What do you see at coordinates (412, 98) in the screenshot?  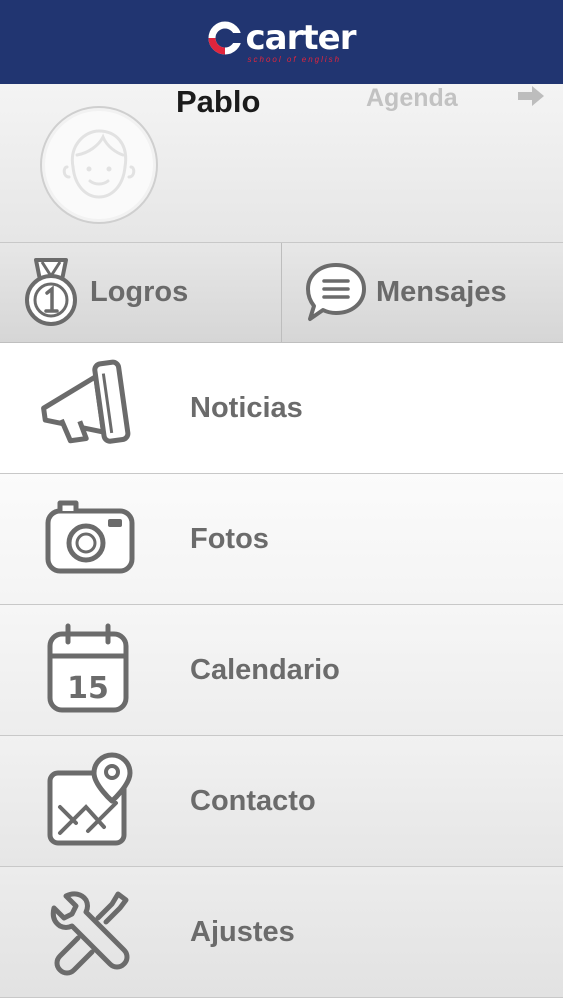 I see `agenda-link: Agenda` at bounding box center [412, 98].